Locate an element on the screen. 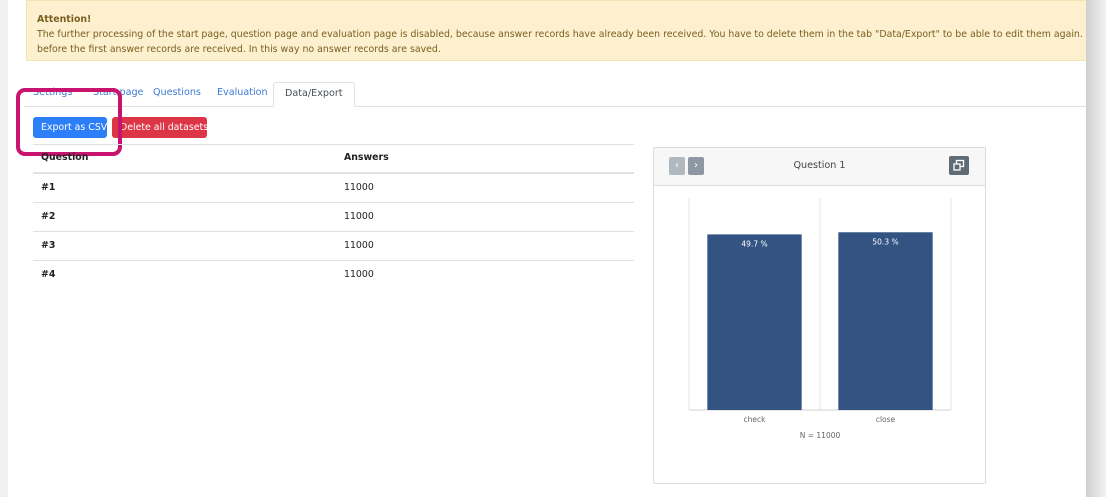 The width and height of the screenshot is (1106, 497). bar-check is located at coordinates (754, 322).